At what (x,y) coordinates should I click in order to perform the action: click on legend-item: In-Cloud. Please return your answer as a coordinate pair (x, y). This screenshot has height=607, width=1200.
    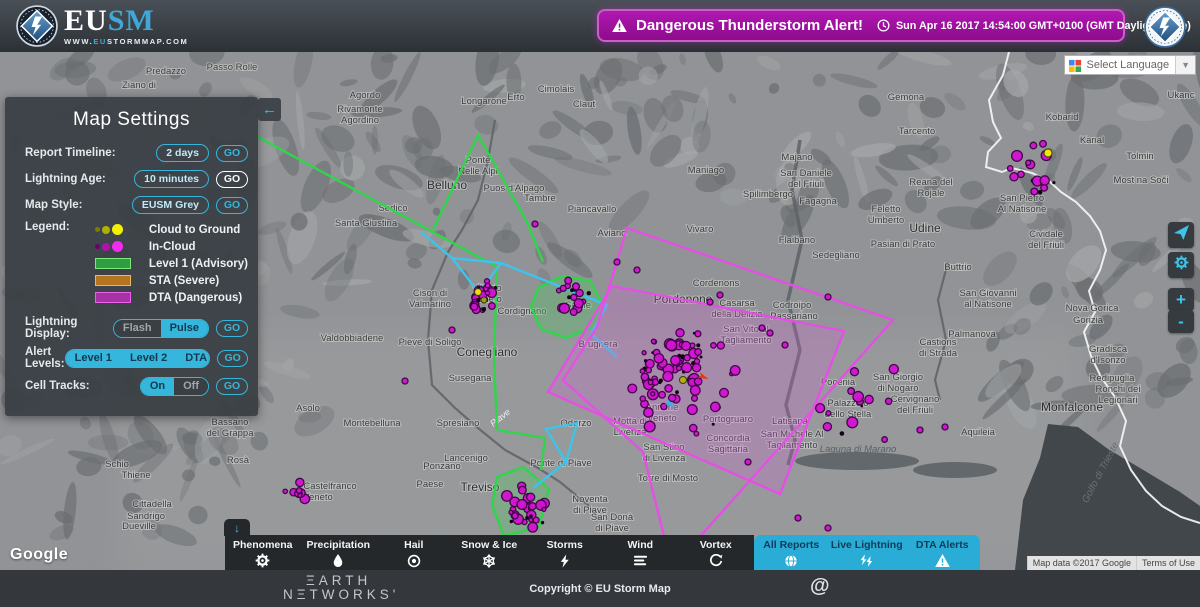
    Looking at the image, I should click on (145, 246).